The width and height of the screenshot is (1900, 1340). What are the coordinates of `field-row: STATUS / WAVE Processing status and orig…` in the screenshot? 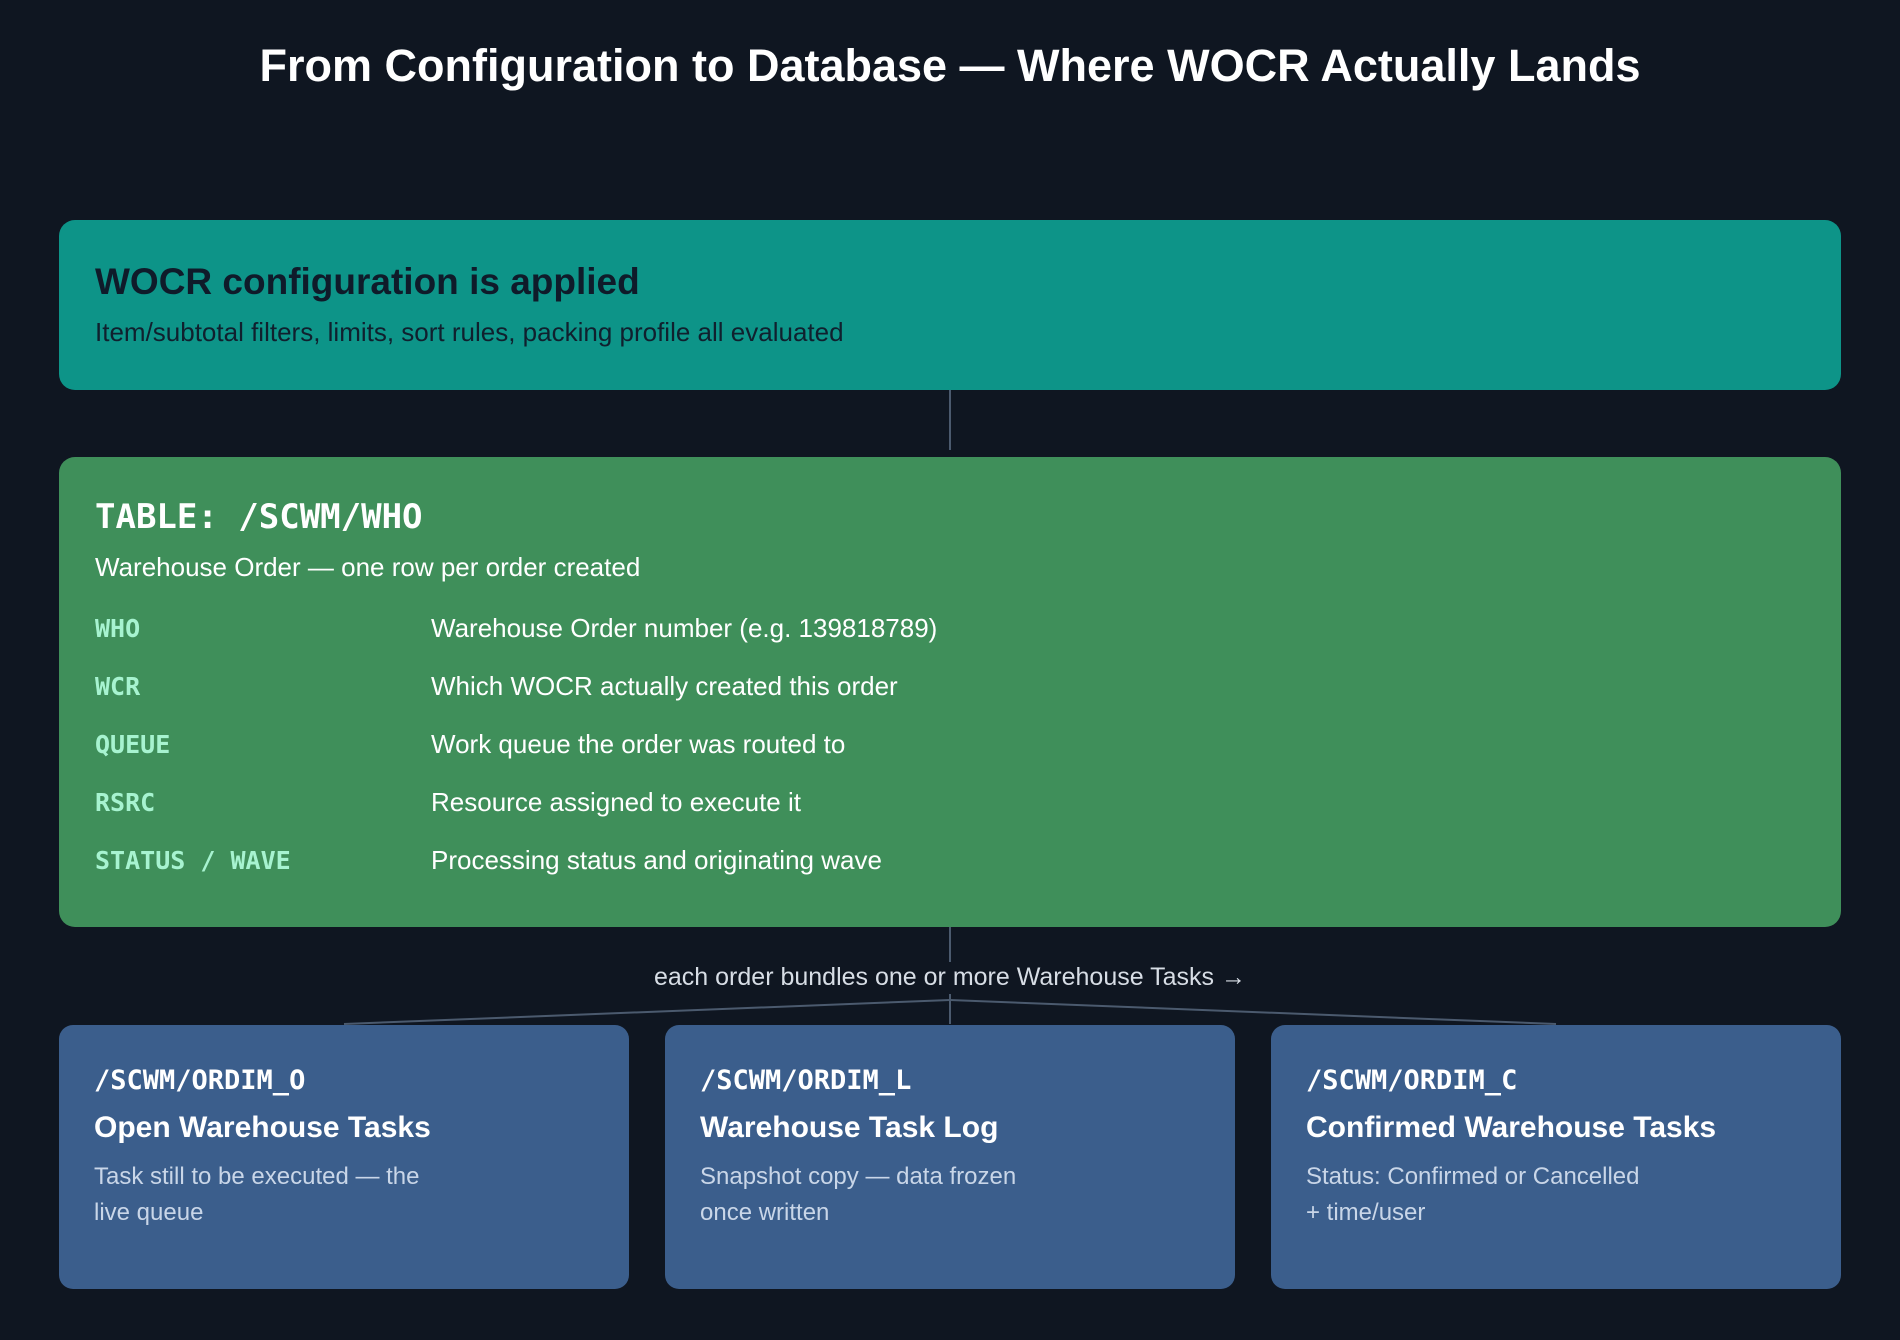 It's located at (950, 860).